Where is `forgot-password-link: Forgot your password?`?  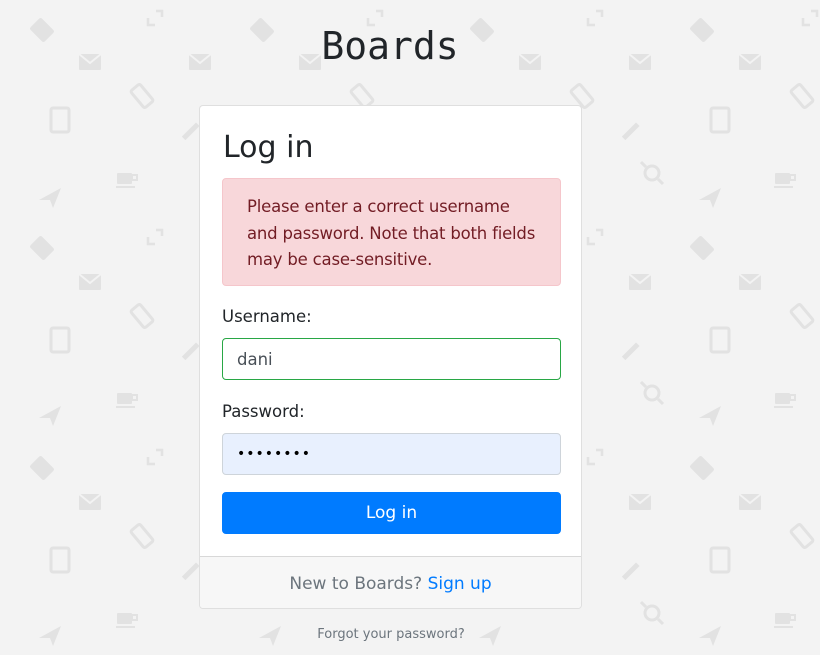 forgot-password-link: Forgot your password? is located at coordinates (391, 634).